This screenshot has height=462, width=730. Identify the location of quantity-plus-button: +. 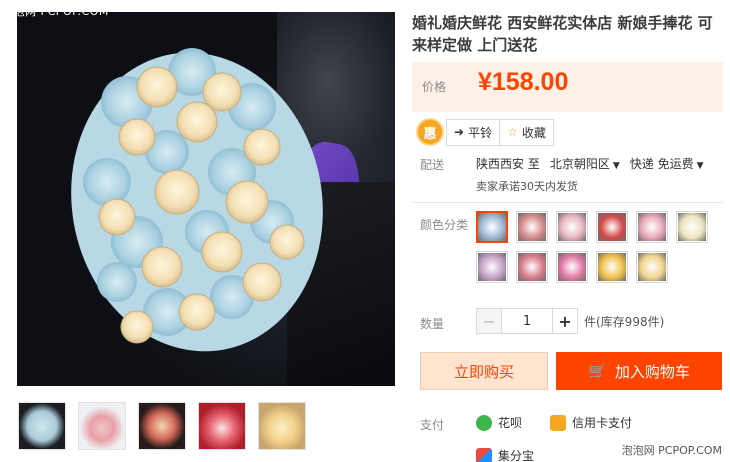
(565, 321).